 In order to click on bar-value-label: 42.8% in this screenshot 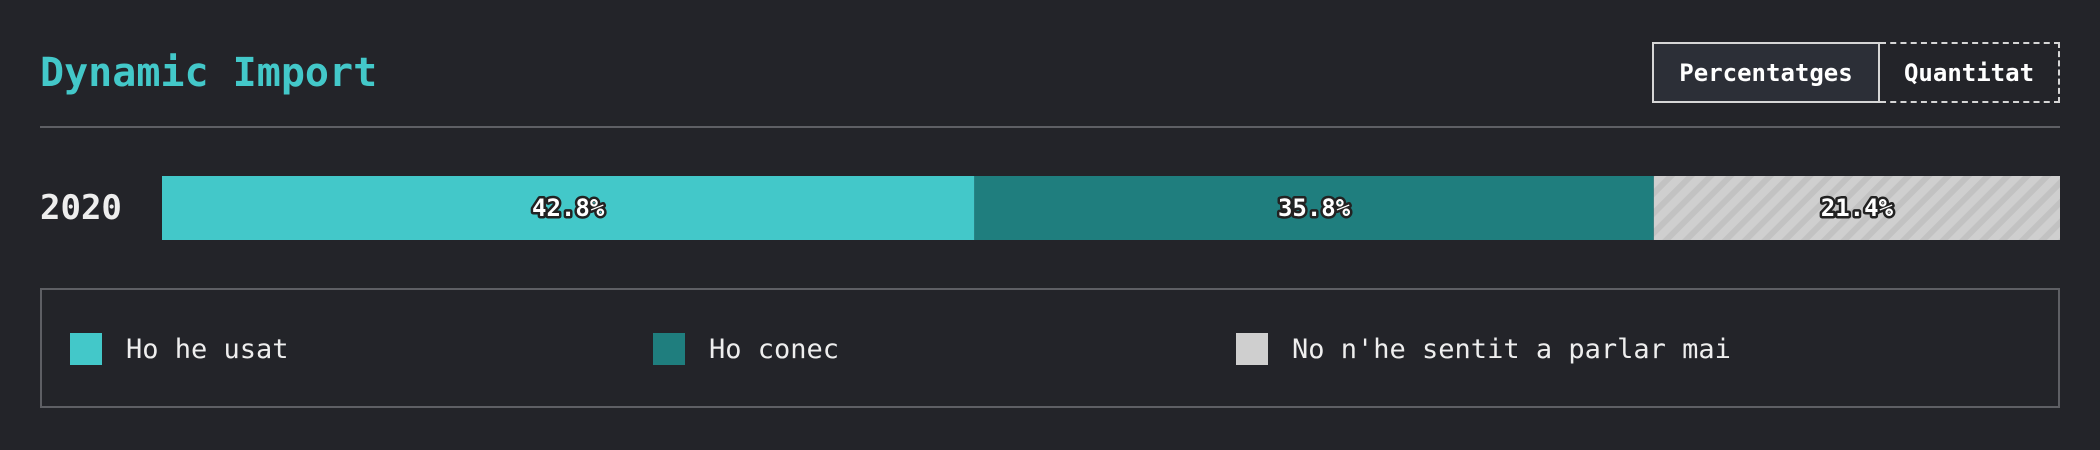, I will do `click(568, 208)`.